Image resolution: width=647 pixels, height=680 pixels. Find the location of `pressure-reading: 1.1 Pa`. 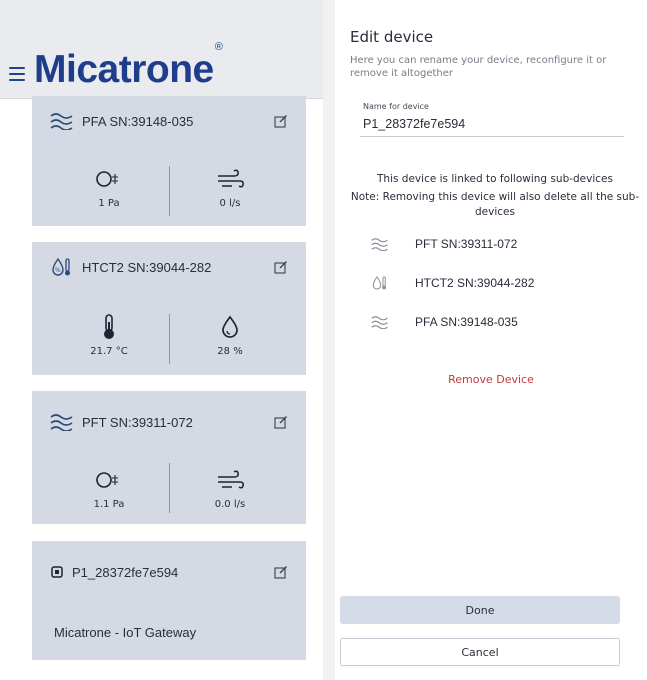

pressure-reading: 1.1 Pa is located at coordinates (109, 488).